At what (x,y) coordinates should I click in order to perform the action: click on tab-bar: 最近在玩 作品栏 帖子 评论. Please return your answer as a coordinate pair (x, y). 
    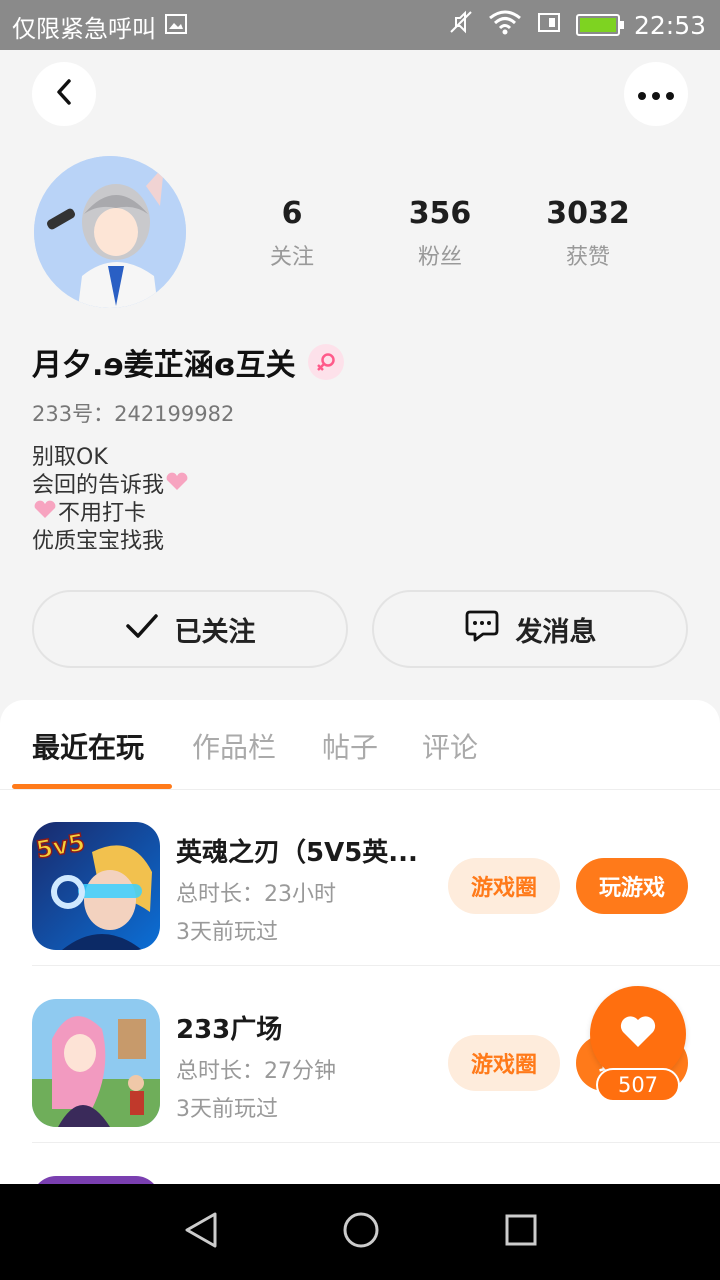
    Looking at the image, I should click on (360, 745).